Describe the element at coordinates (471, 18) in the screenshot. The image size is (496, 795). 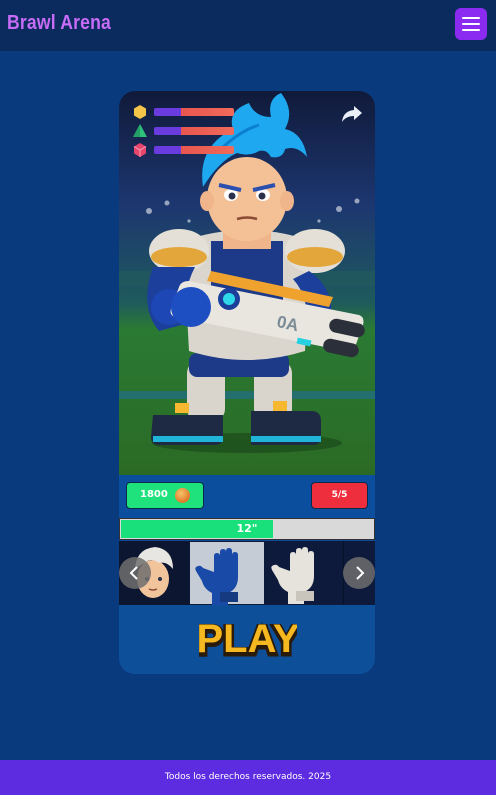
I see `hamburger-menu-icon` at that location.